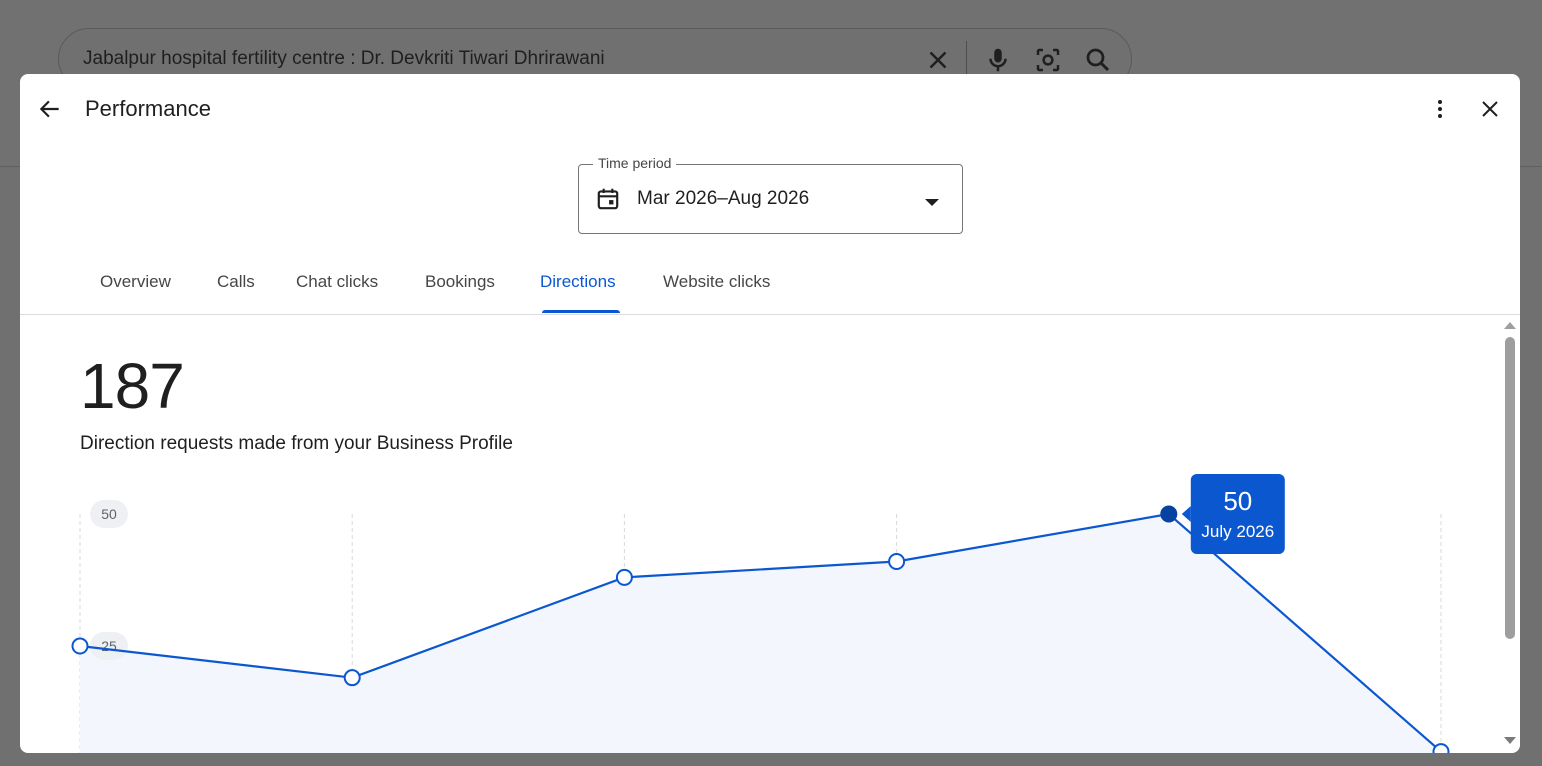  What do you see at coordinates (998, 60) in the screenshot?
I see `microphone-icon` at bounding box center [998, 60].